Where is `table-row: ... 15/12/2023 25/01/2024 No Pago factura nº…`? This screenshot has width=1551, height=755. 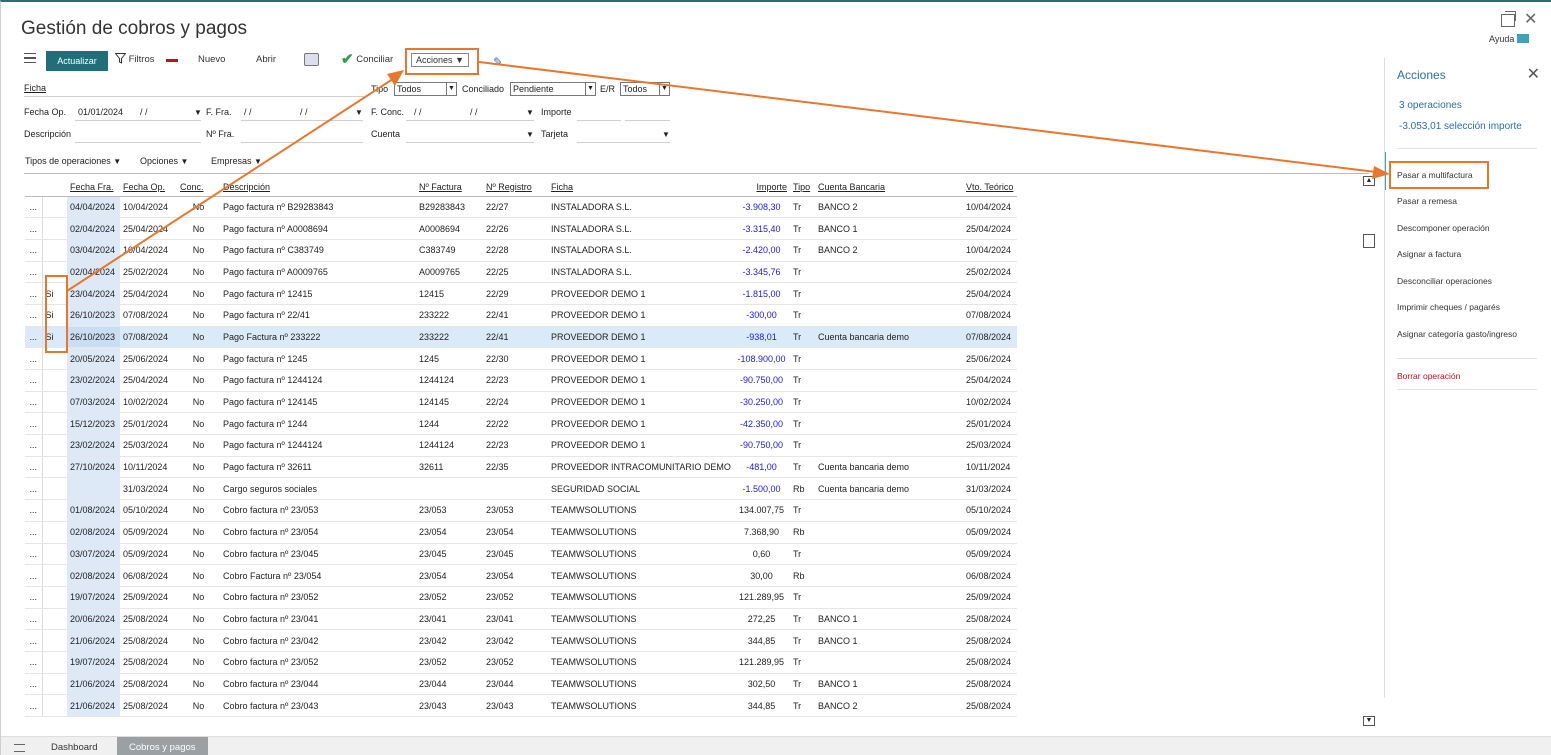
table-row: ... 15/12/2023 25/01/2024 No Pago factura nº… is located at coordinates (521, 424).